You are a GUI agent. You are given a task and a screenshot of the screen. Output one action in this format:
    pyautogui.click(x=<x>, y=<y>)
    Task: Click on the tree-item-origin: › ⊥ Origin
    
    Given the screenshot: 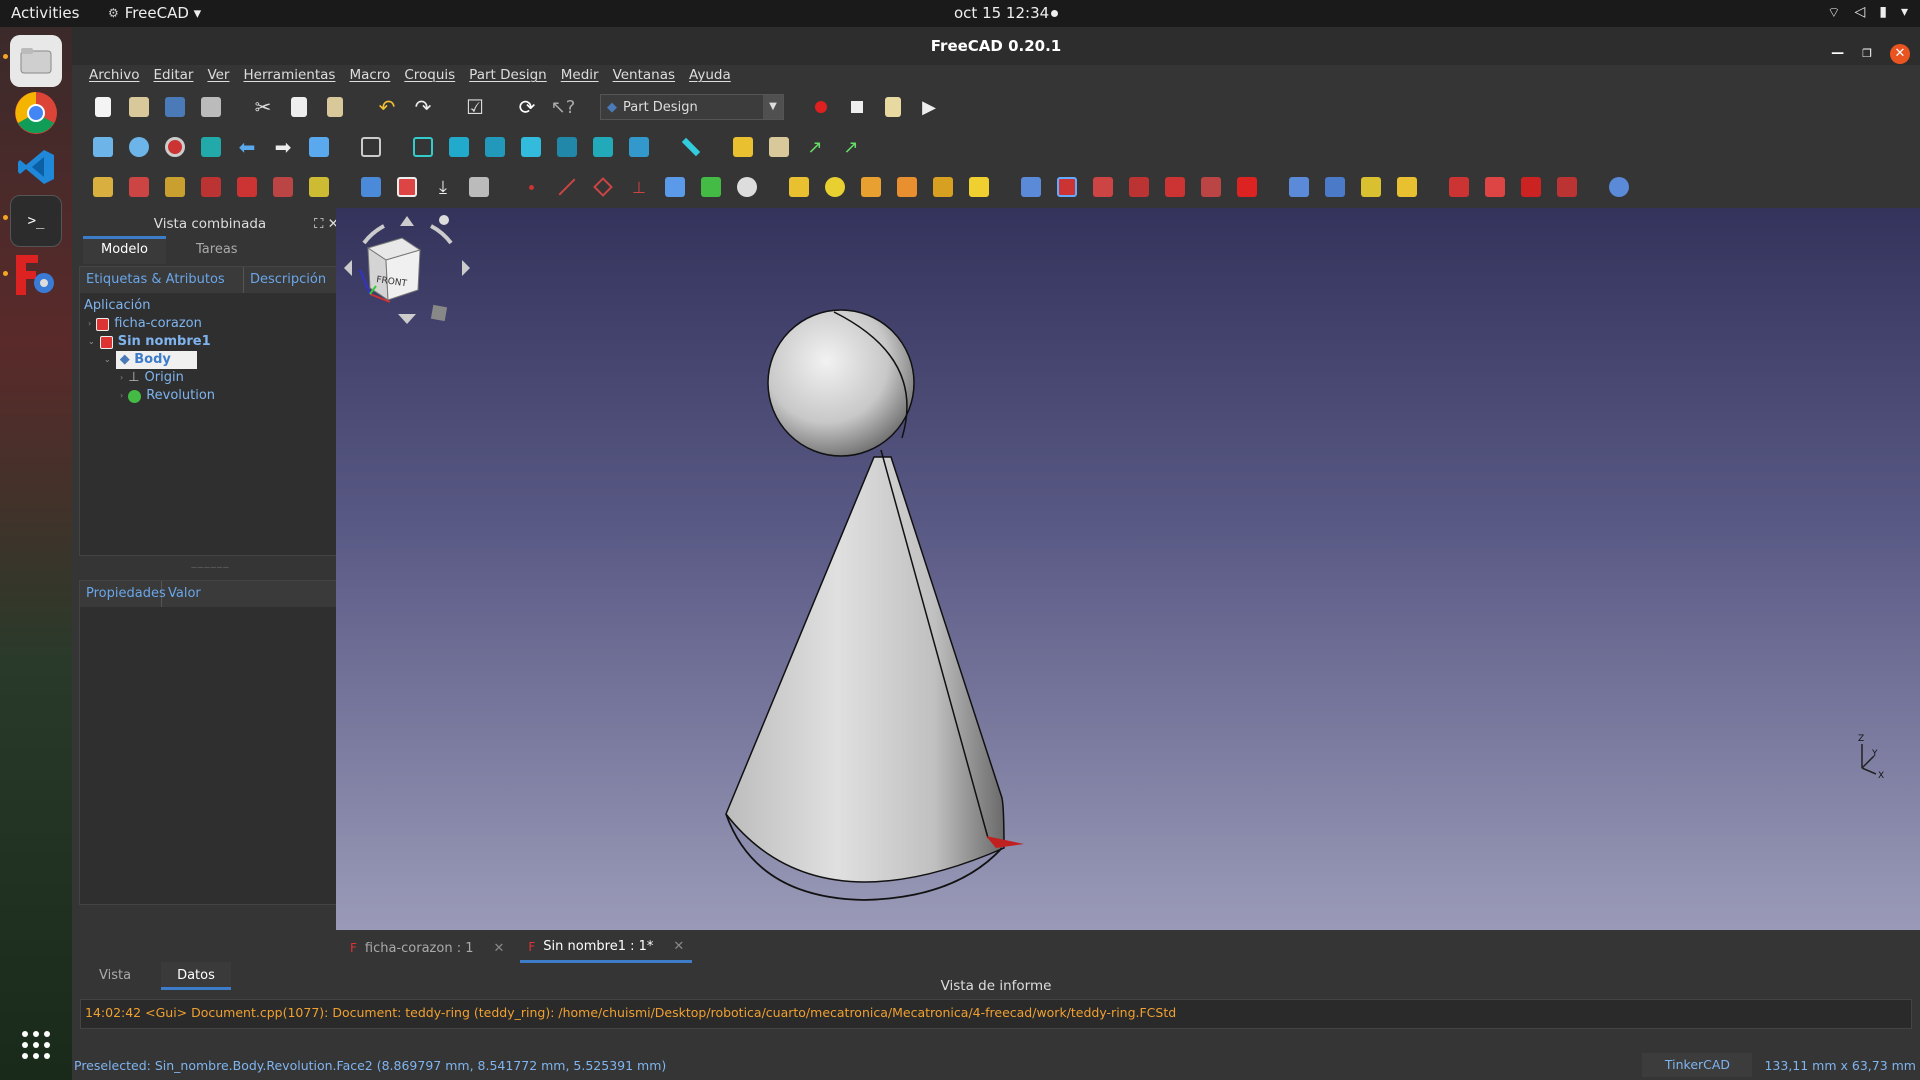 What is the action you would take?
    pyautogui.click(x=212, y=378)
    